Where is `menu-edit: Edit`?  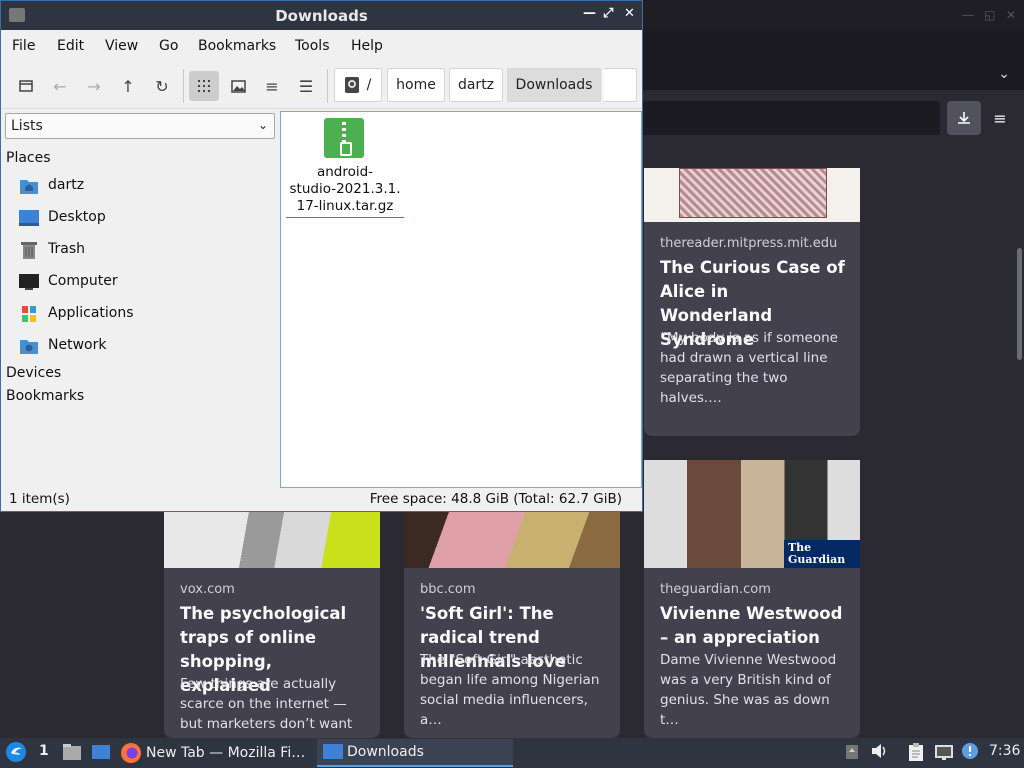
menu-edit: Edit is located at coordinates (70, 46).